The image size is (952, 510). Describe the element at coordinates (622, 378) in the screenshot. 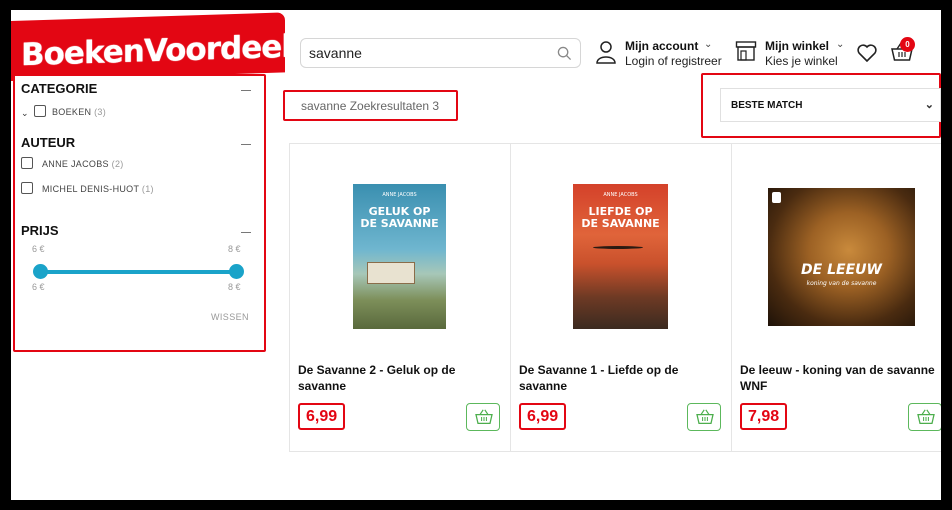

I see `product-title: De Savanne 1 - Liefde op de savanne` at that location.